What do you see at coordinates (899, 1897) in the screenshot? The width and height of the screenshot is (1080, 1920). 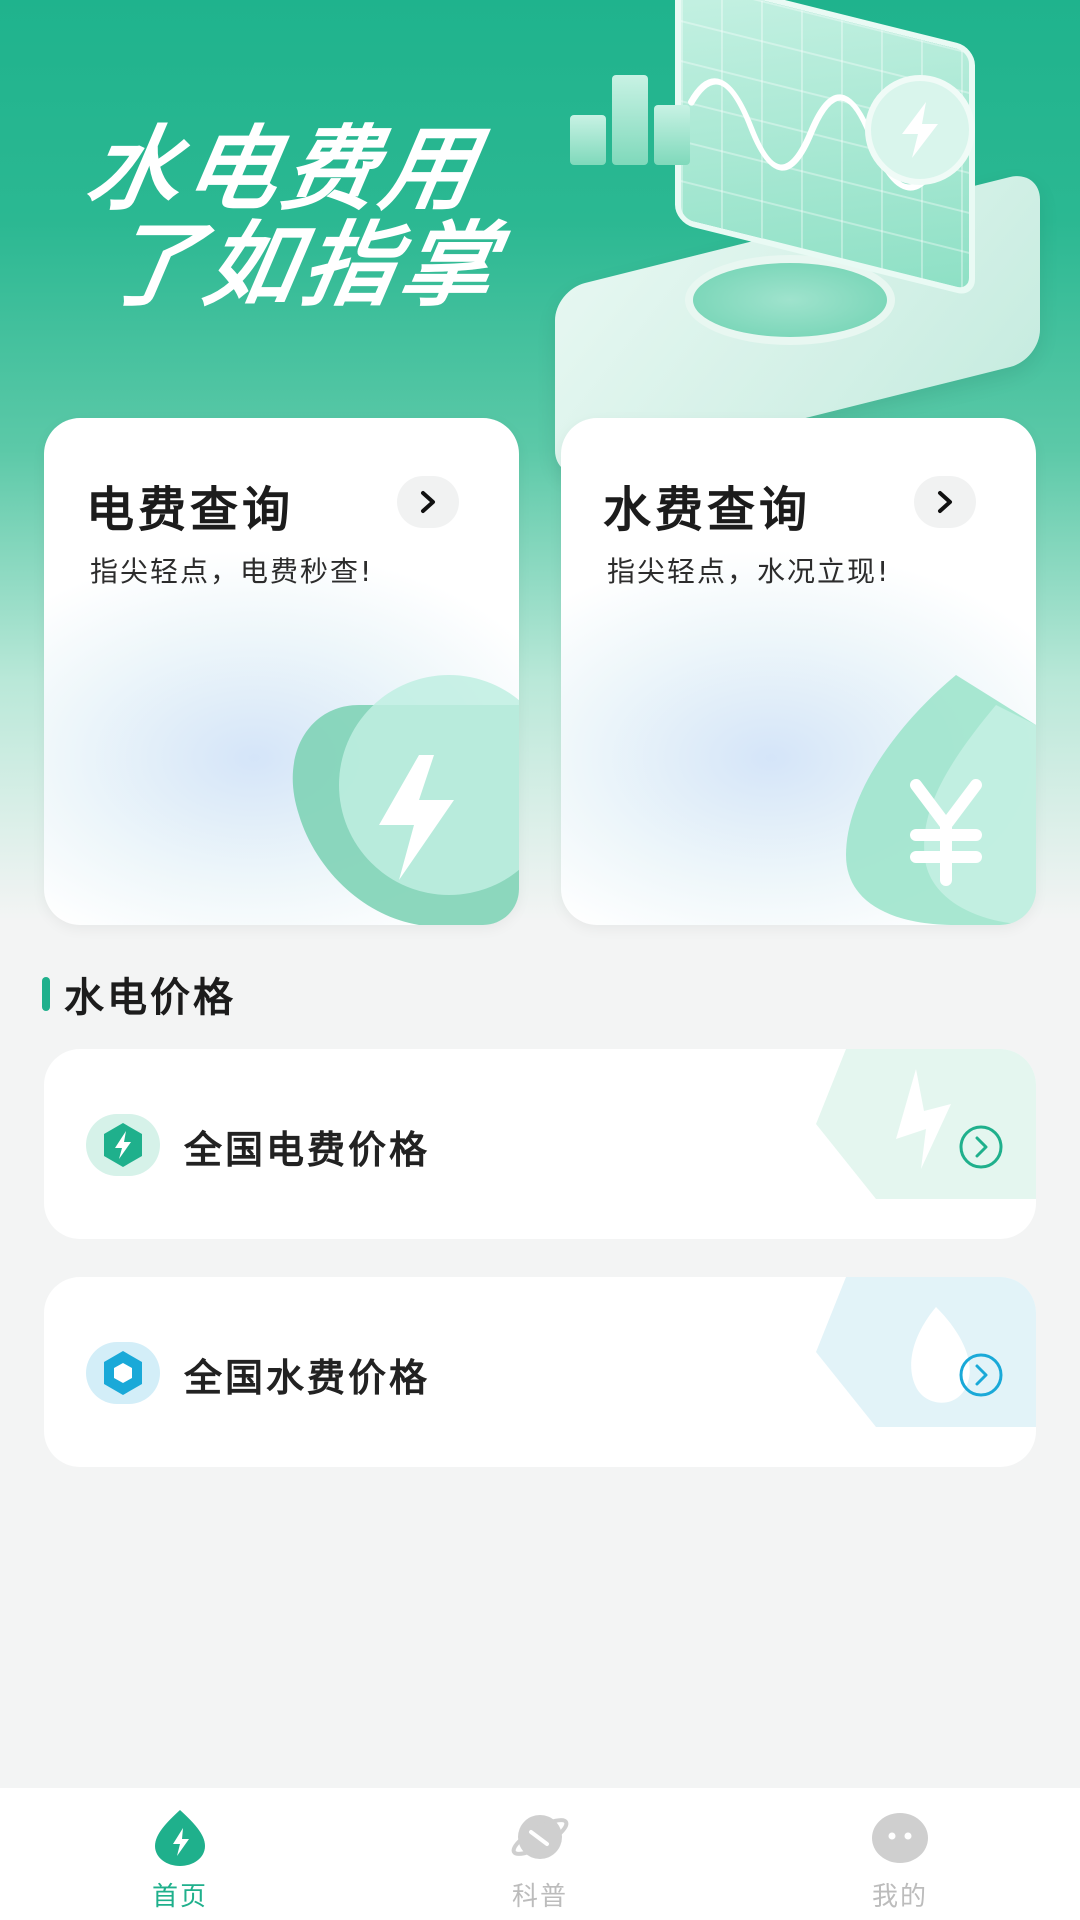 I see `tab-label: 我的` at bounding box center [899, 1897].